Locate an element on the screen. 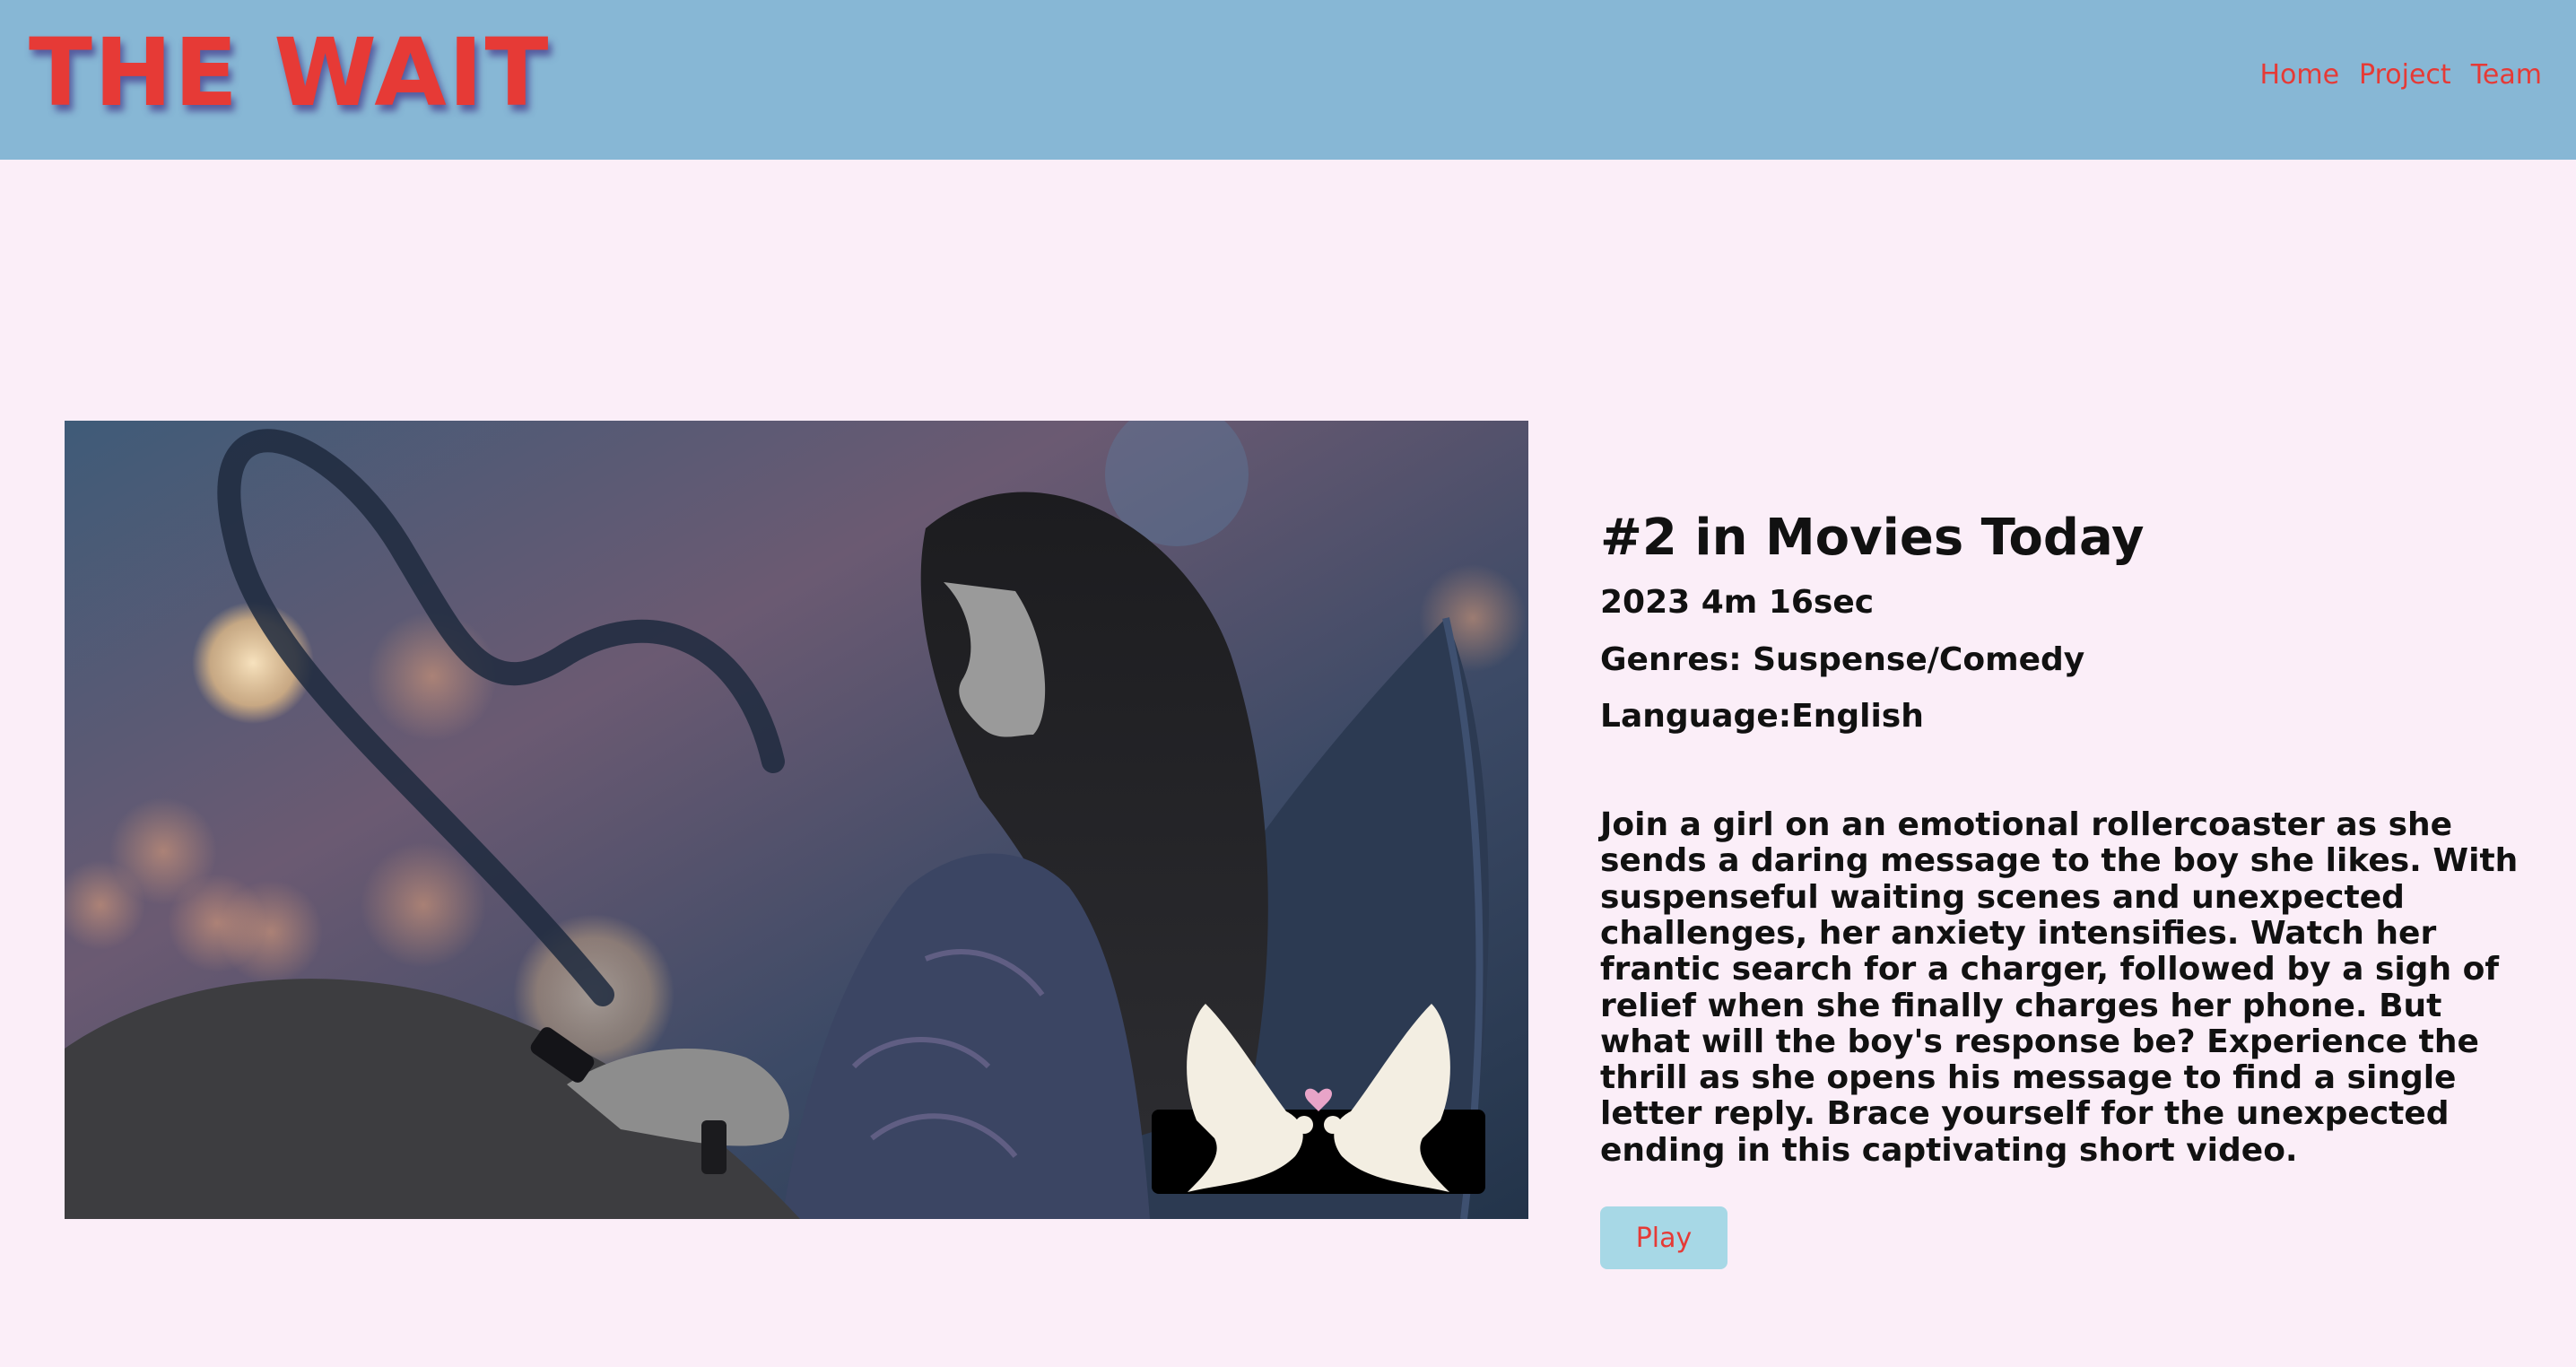  year-runtime: 2023 4m 16sec is located at coordinates (1737, 603).